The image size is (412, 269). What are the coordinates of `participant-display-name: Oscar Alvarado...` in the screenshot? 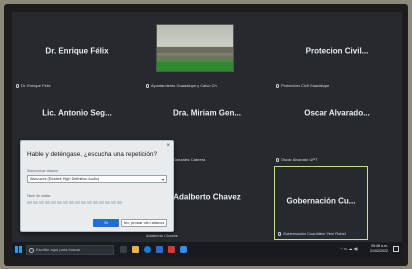 It's located at (337, 113).